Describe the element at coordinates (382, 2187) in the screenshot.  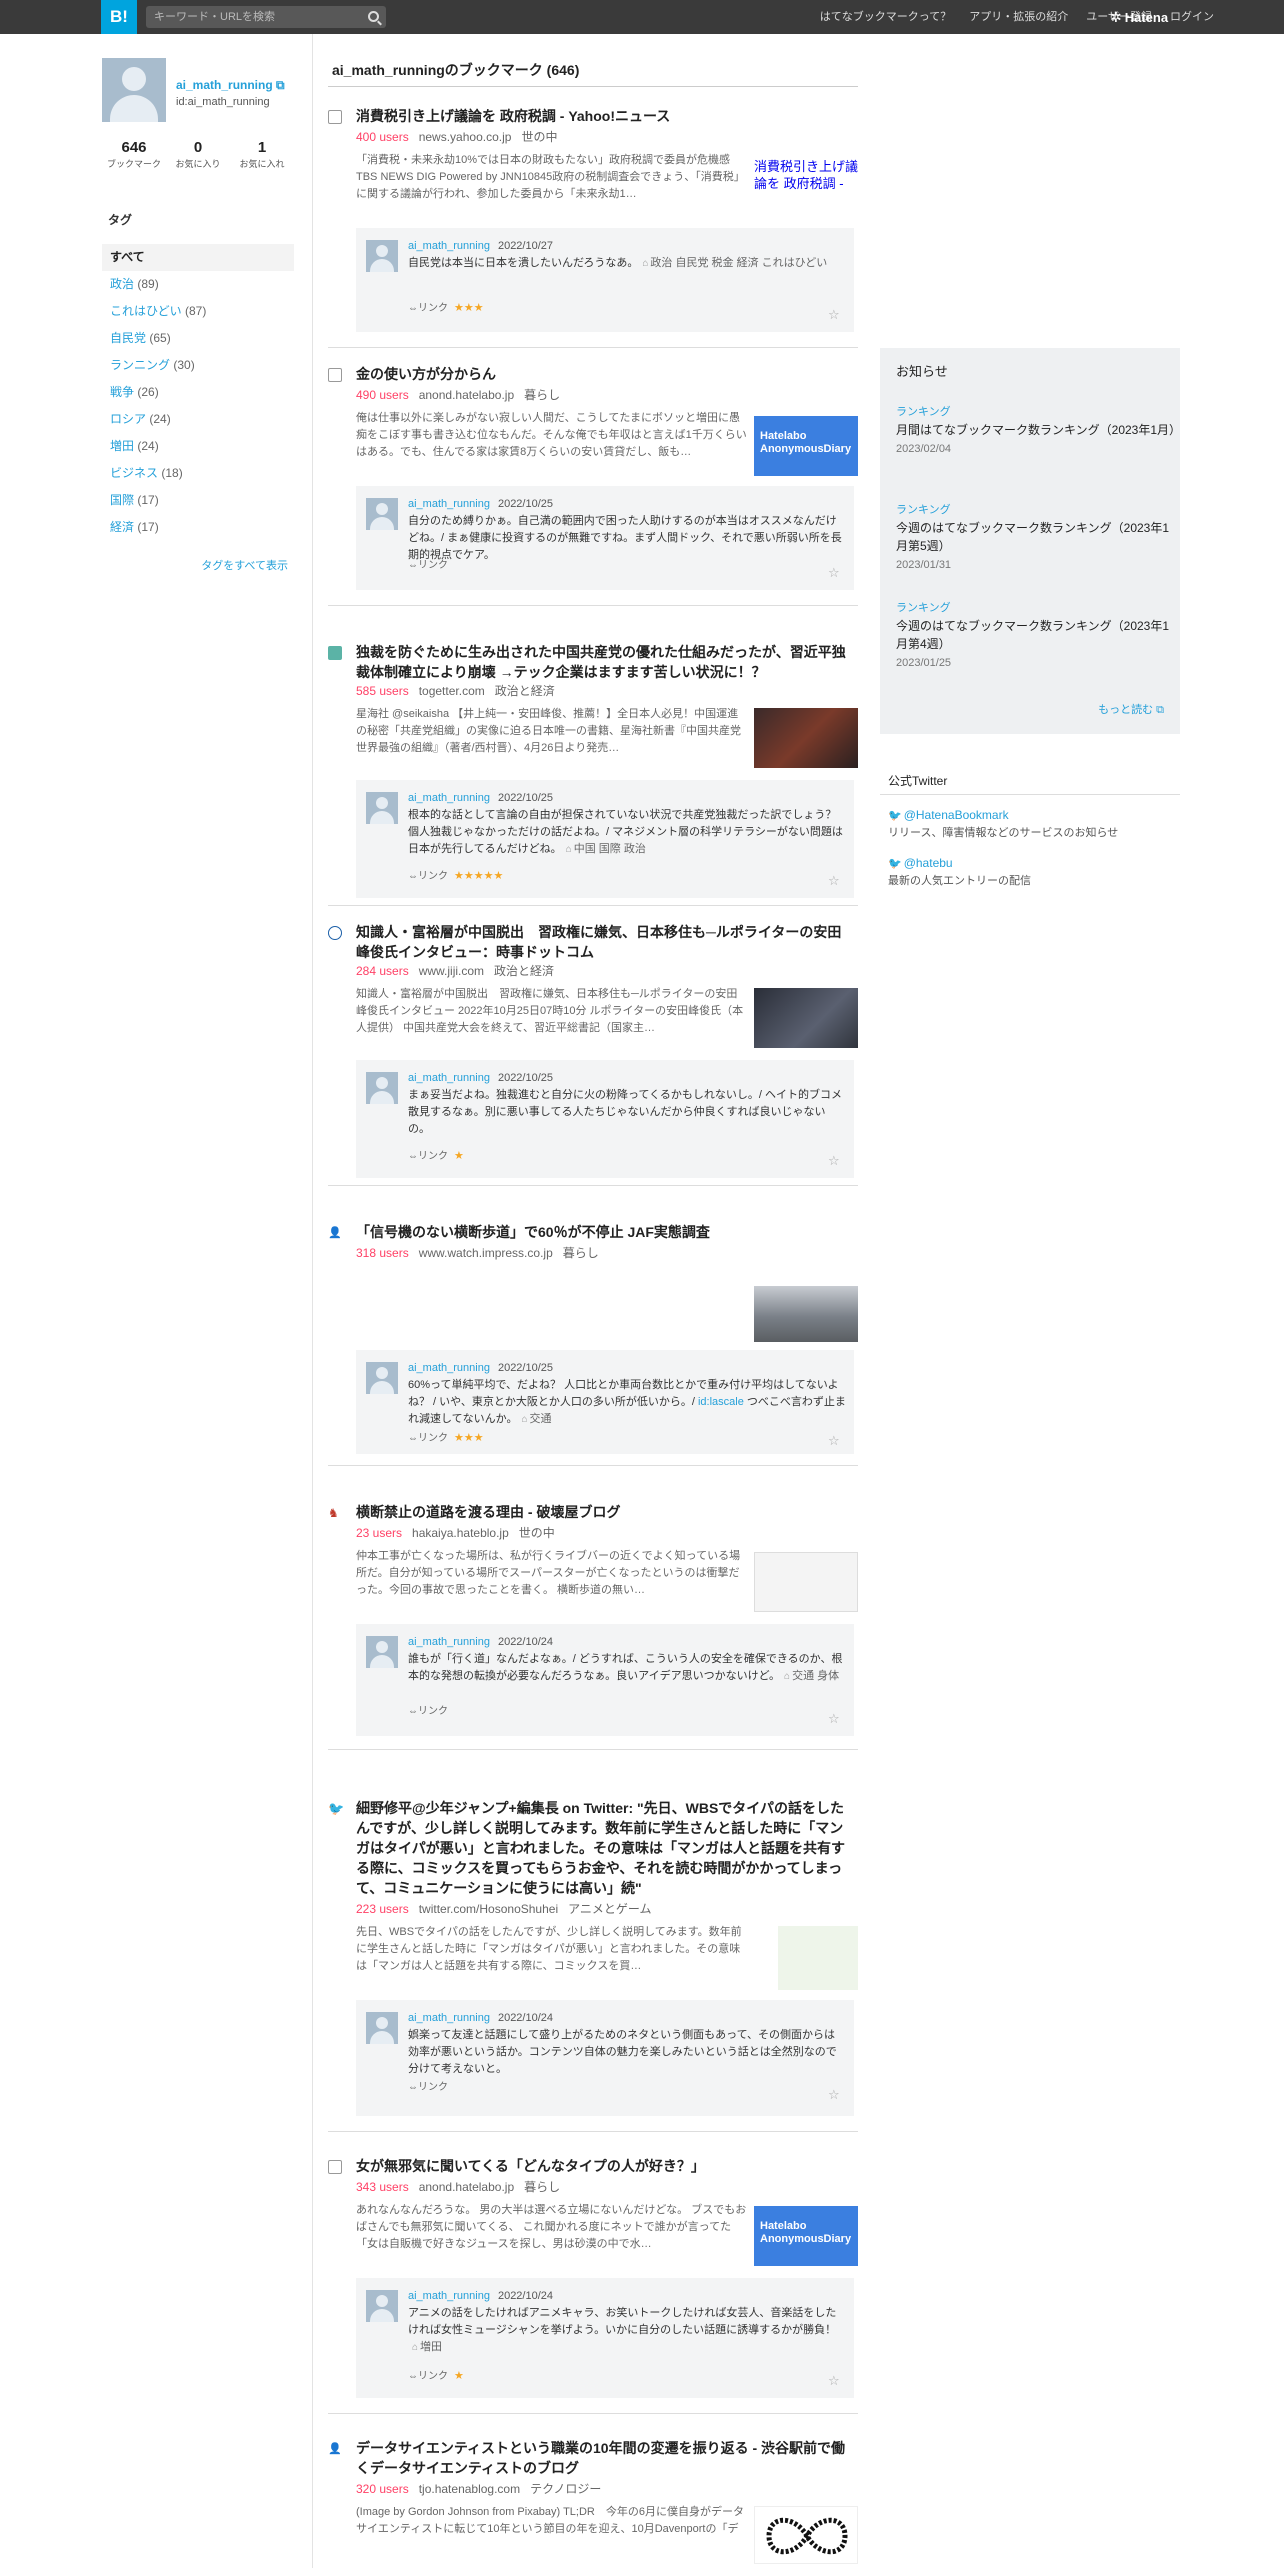
I see `users-count: 343 users` at that location.